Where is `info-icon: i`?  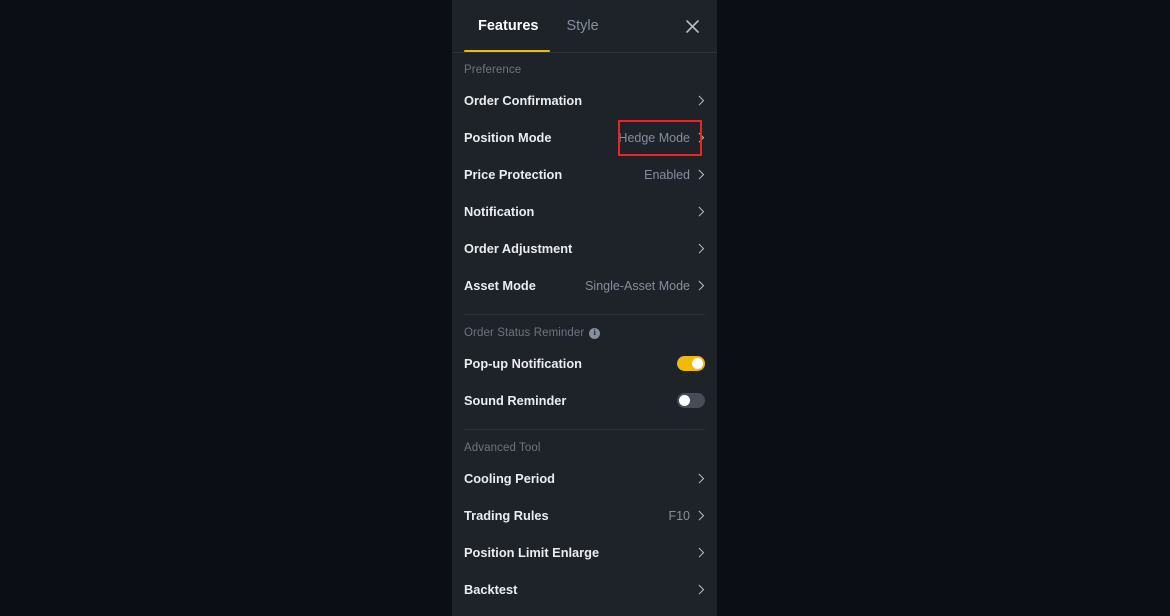
info-icon: i is located at coordinates (595, 333).